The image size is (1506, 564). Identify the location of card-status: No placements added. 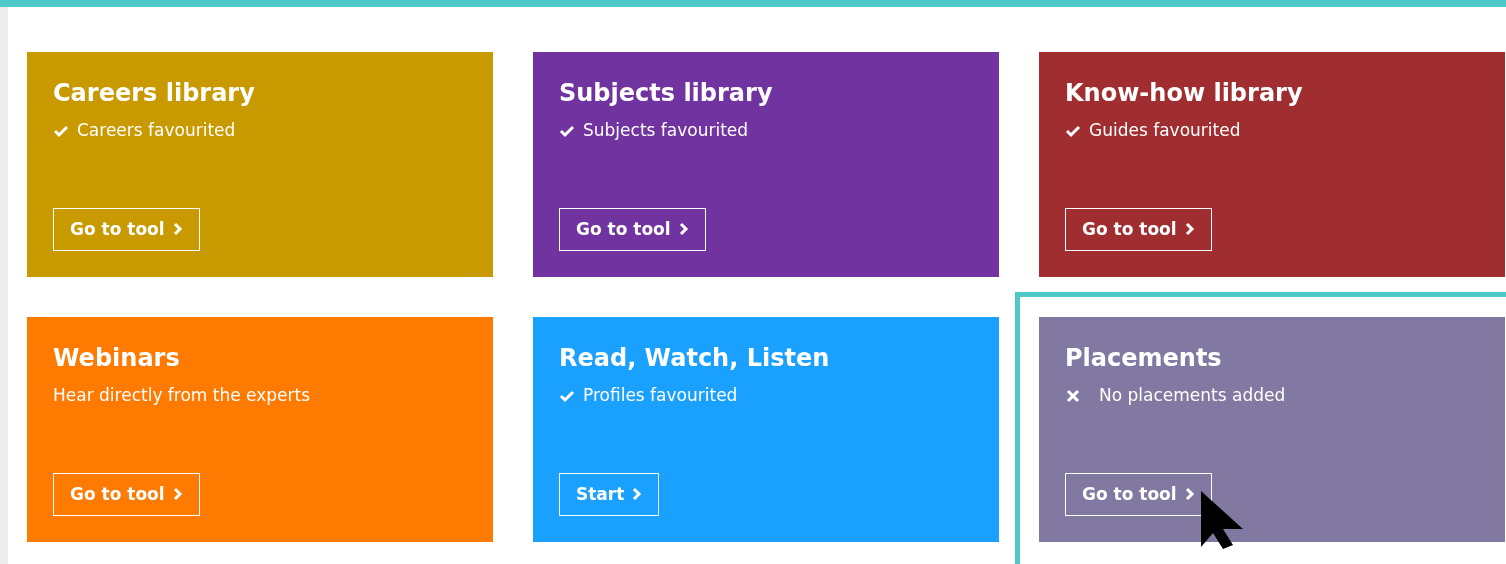
(1192, 395).